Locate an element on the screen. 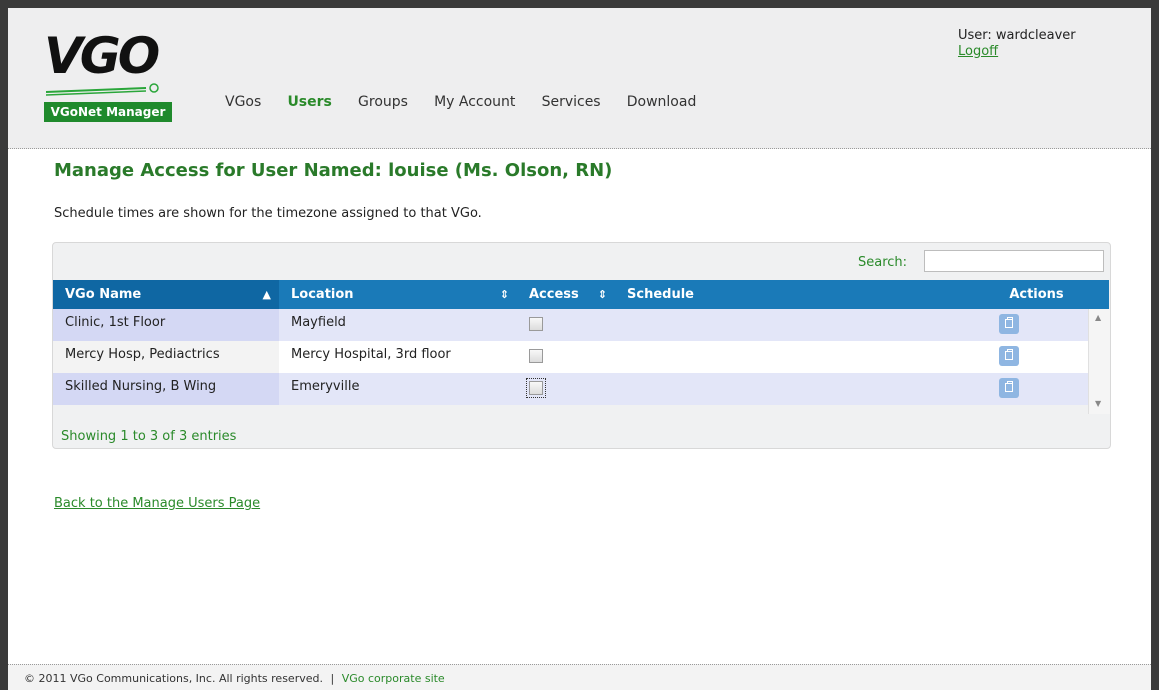 Image resolution: width=1159 pixels, height=690 pixels. scroll-down-icon: ▼ is located at coordinates (1098, 403).